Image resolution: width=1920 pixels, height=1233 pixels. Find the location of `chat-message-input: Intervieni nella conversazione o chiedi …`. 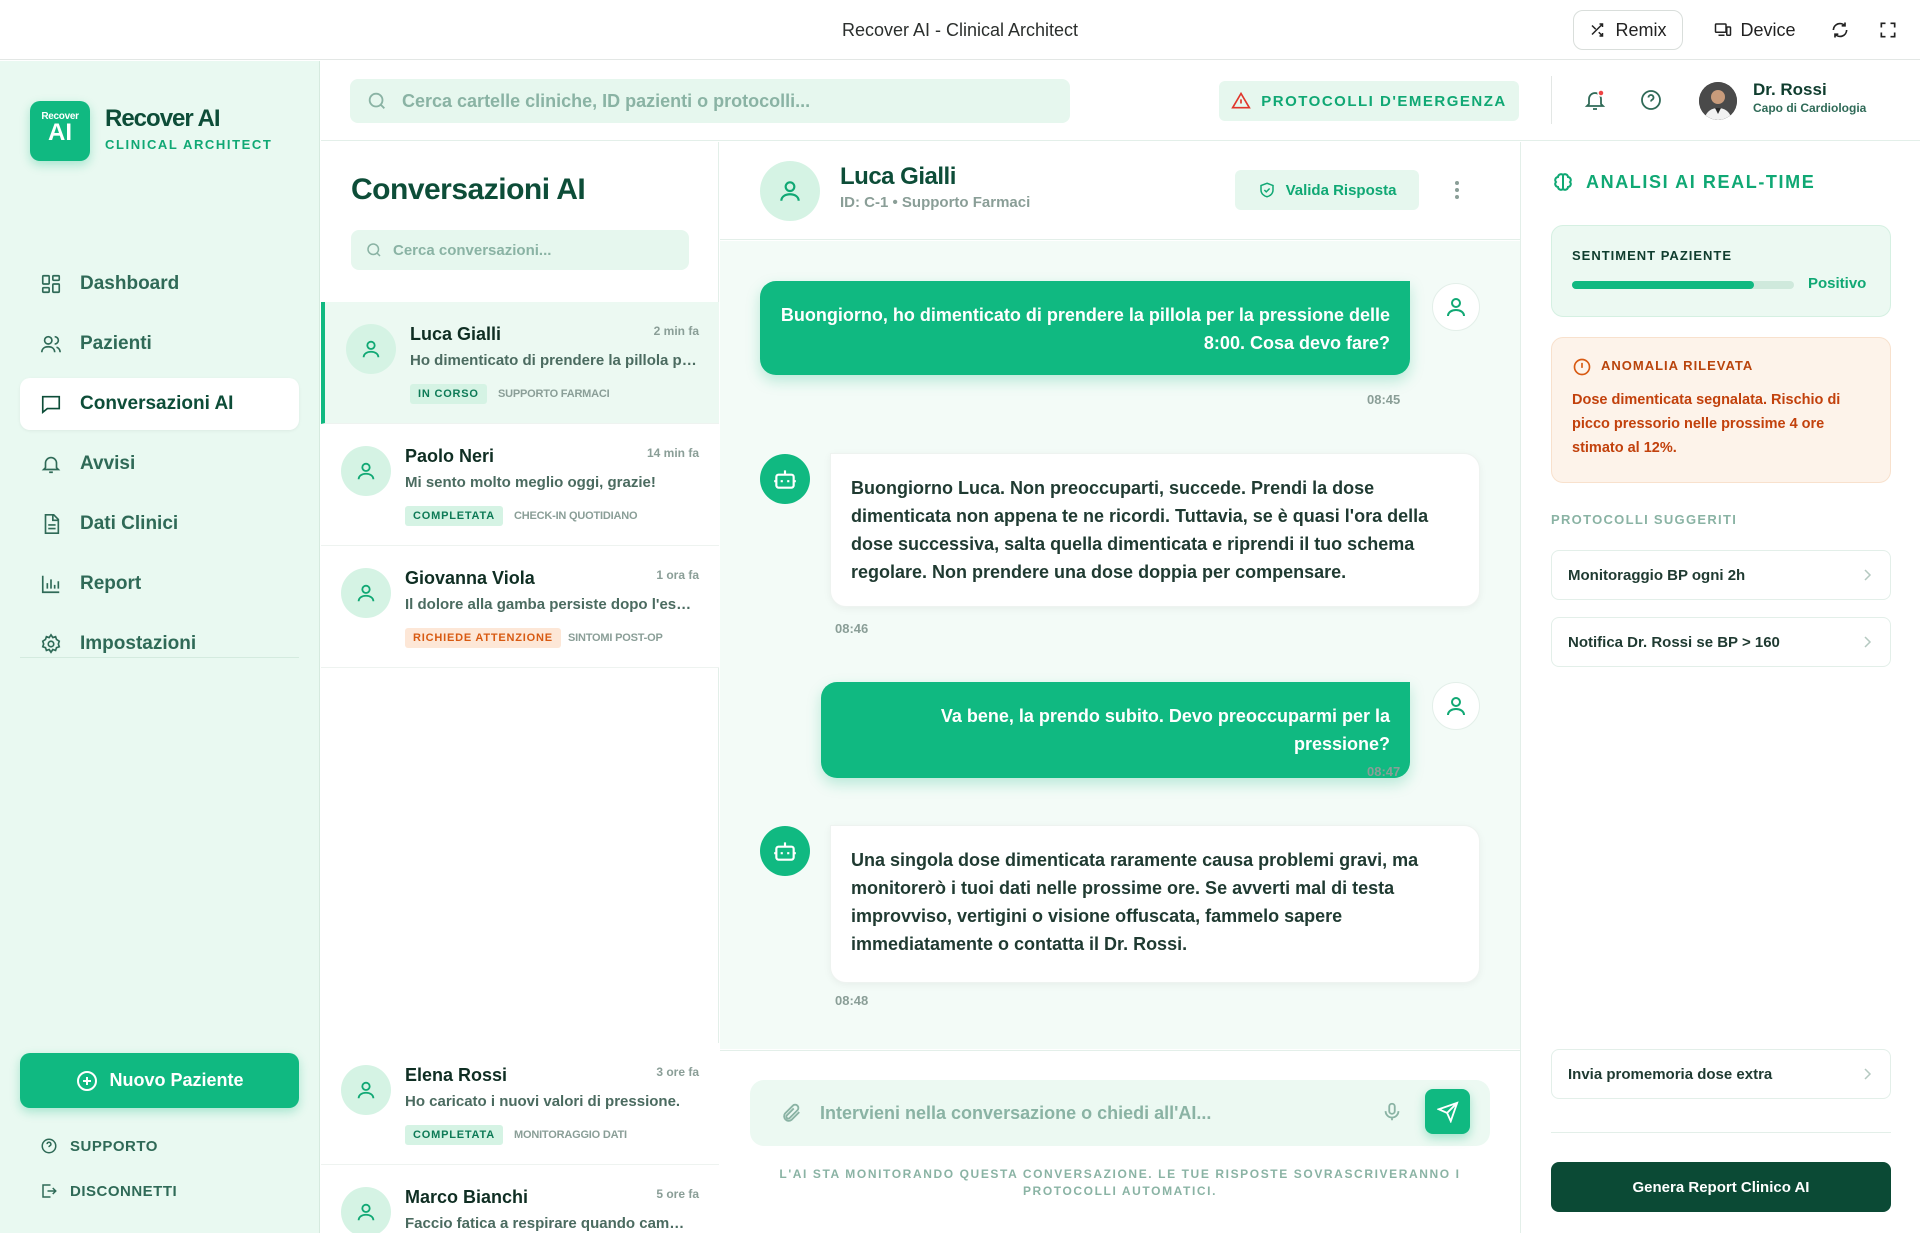

chat-message-input: Intervieni nella conversazione o chiedi … is located at coordinates (1120, 1113).